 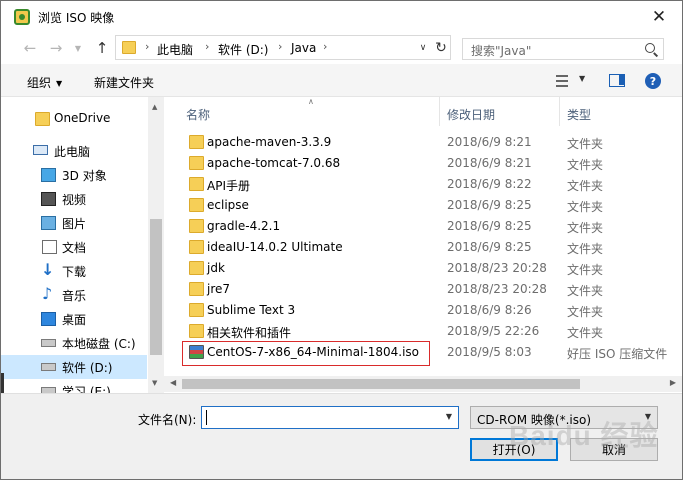 What do you see at coordinates (74, 271) in the screenshot?
I see `sidebar-item-downloads: 下载` at bounding box center [74, 271].